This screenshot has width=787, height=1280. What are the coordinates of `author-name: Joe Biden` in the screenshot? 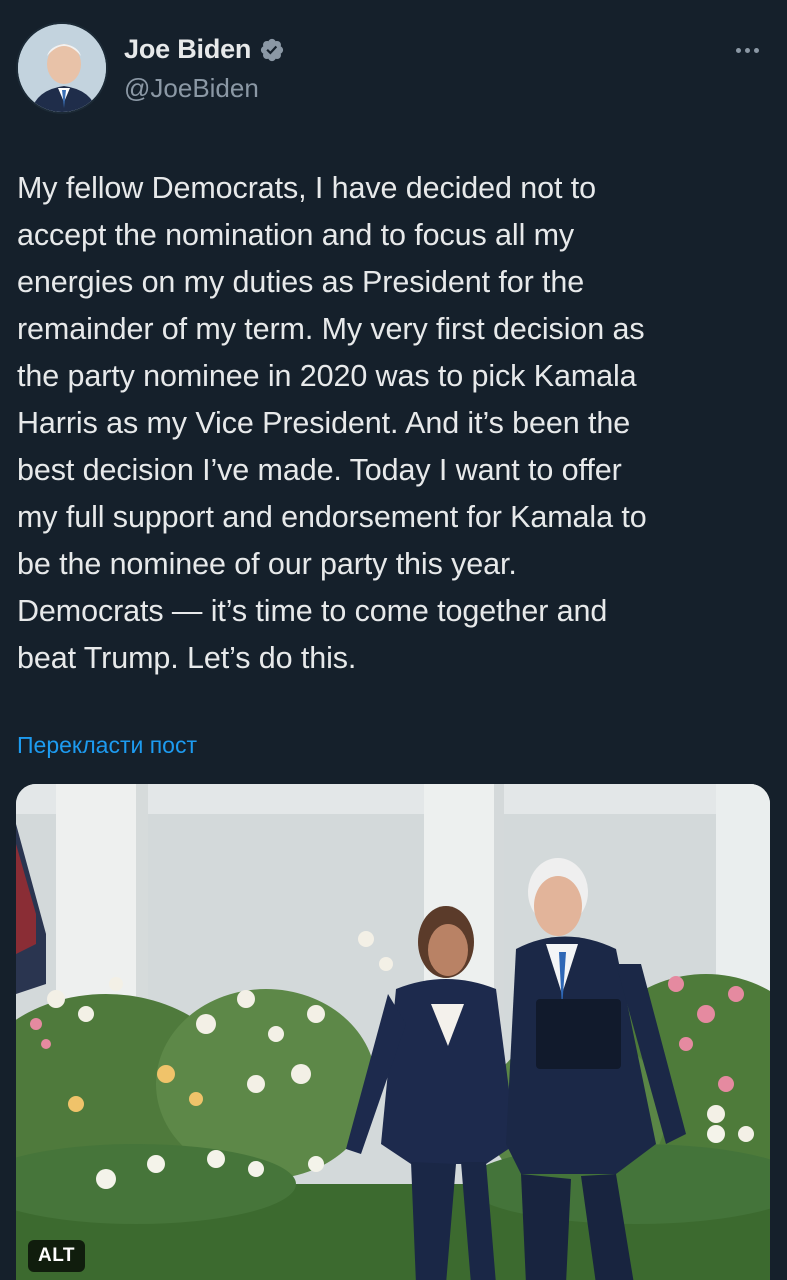 It's located at (187, 49).